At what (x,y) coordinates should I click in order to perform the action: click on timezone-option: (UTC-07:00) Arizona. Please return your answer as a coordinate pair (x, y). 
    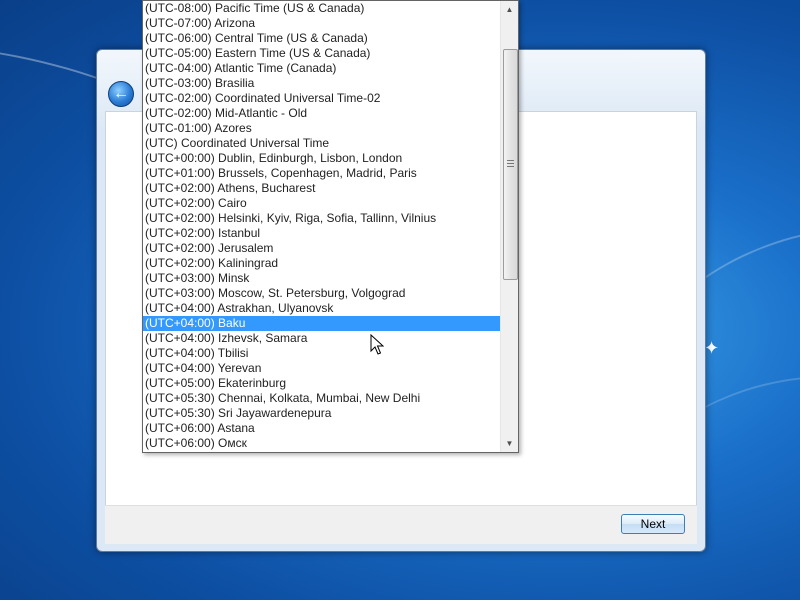
    Looking at the image, I should click on (321, 23).